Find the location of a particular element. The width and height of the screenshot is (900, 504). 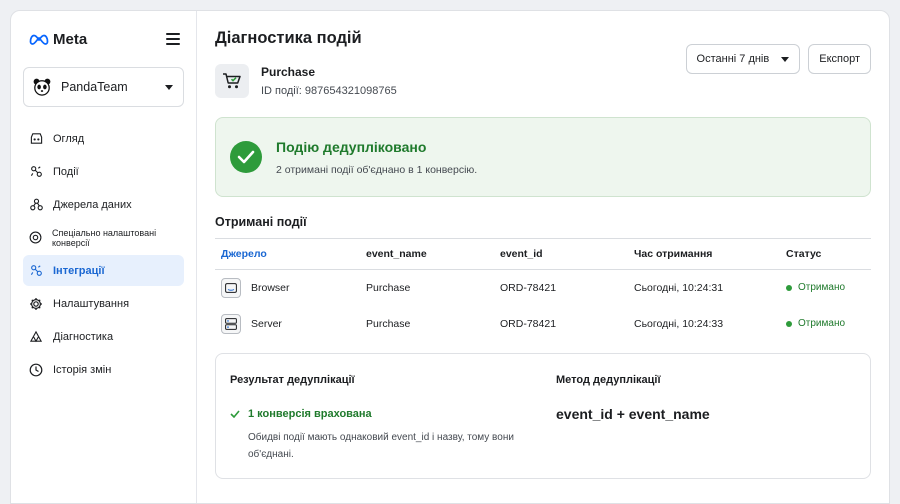

meta-logo: Meta is located at coordinates (58, 39).